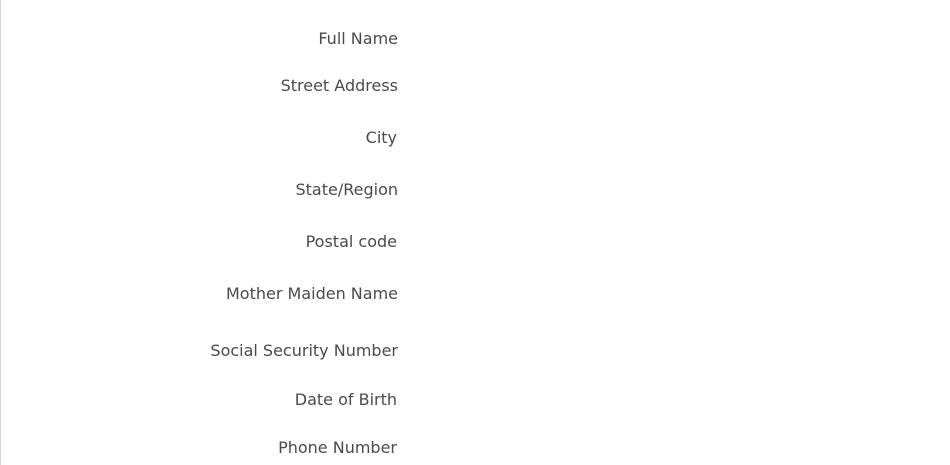  What do you see at coordinates (666, 39) in the screenshot?
I see `full-name-input` at bounding box center [666, 39].